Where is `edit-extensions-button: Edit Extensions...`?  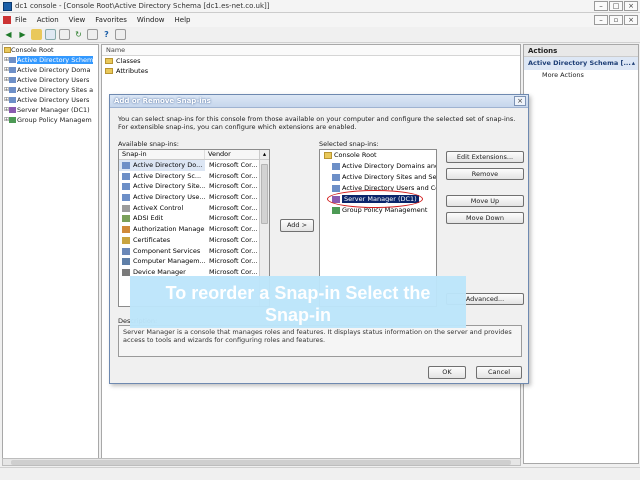
edit-extensions-button: Edit Extensions... is located at coordinates (485, 157).